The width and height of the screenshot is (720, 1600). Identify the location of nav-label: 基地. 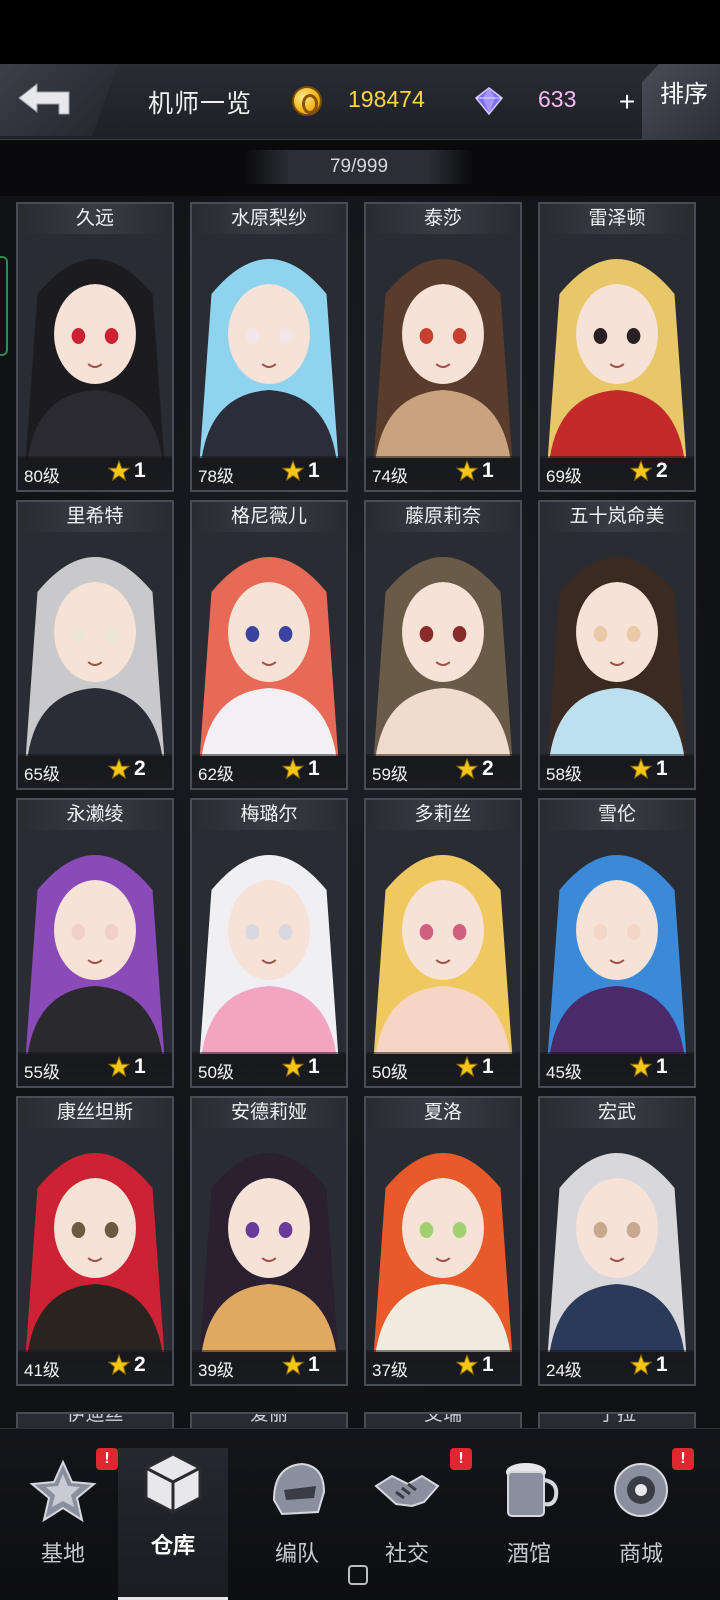
(62, 1553).